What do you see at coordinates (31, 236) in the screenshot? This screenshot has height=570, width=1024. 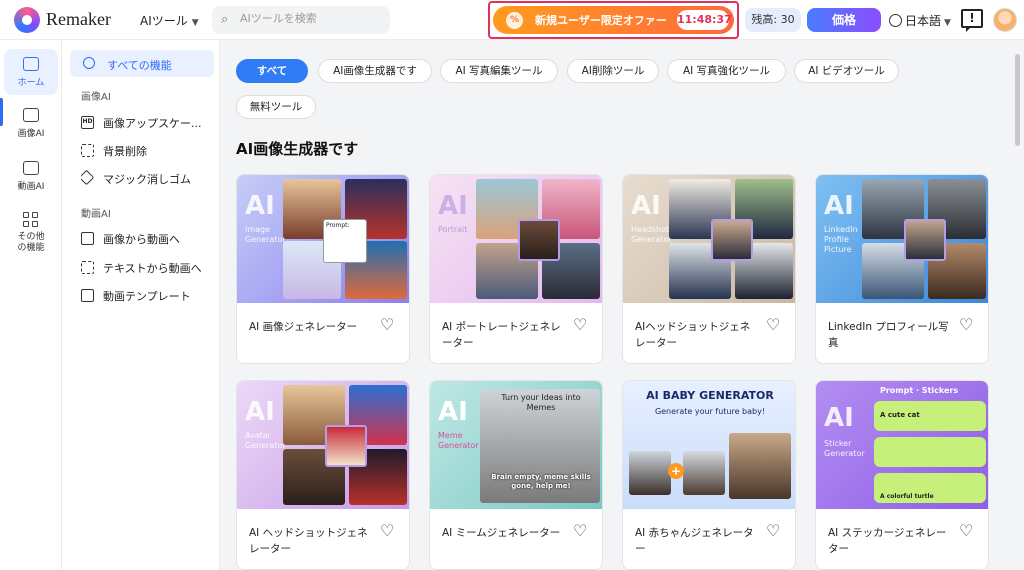 I see `rail-item-other: その他の機能` at bounding box center [31, 236].